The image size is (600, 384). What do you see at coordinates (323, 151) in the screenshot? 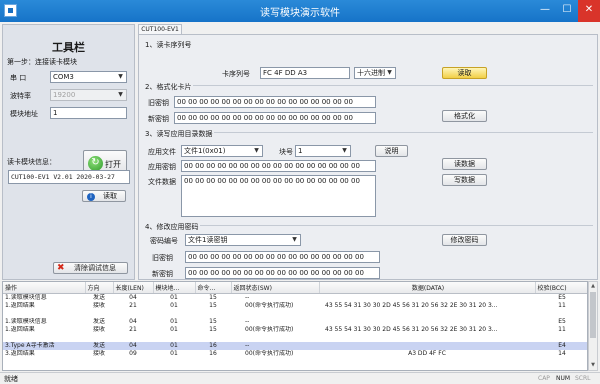
I see `block-select: 1 ▼` at bounding box center [323, 151].